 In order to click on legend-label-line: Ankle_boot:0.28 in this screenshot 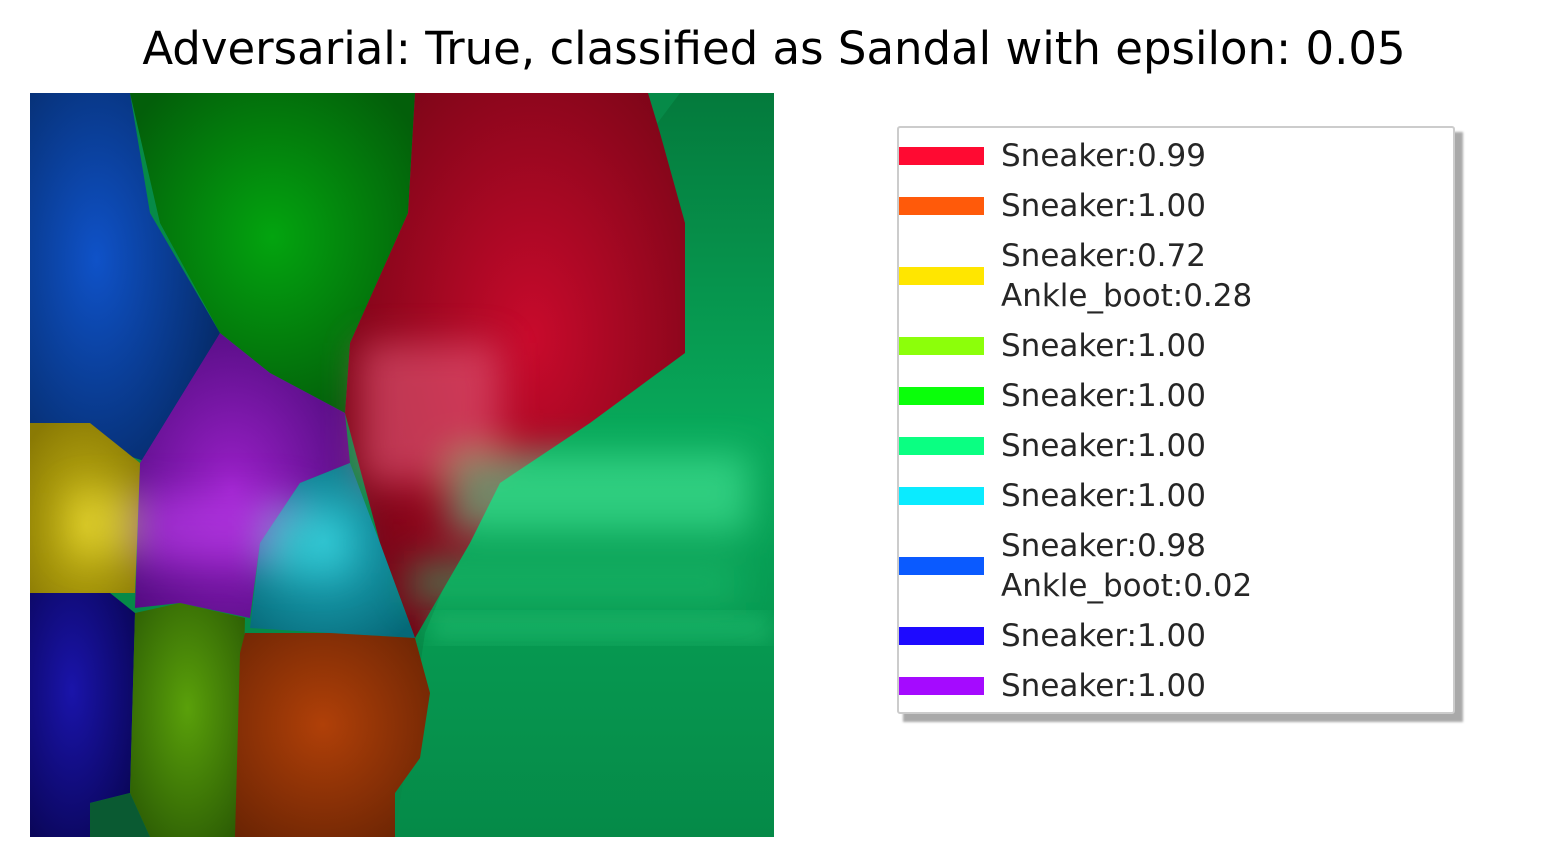, I will do `click(1127, 296)`.